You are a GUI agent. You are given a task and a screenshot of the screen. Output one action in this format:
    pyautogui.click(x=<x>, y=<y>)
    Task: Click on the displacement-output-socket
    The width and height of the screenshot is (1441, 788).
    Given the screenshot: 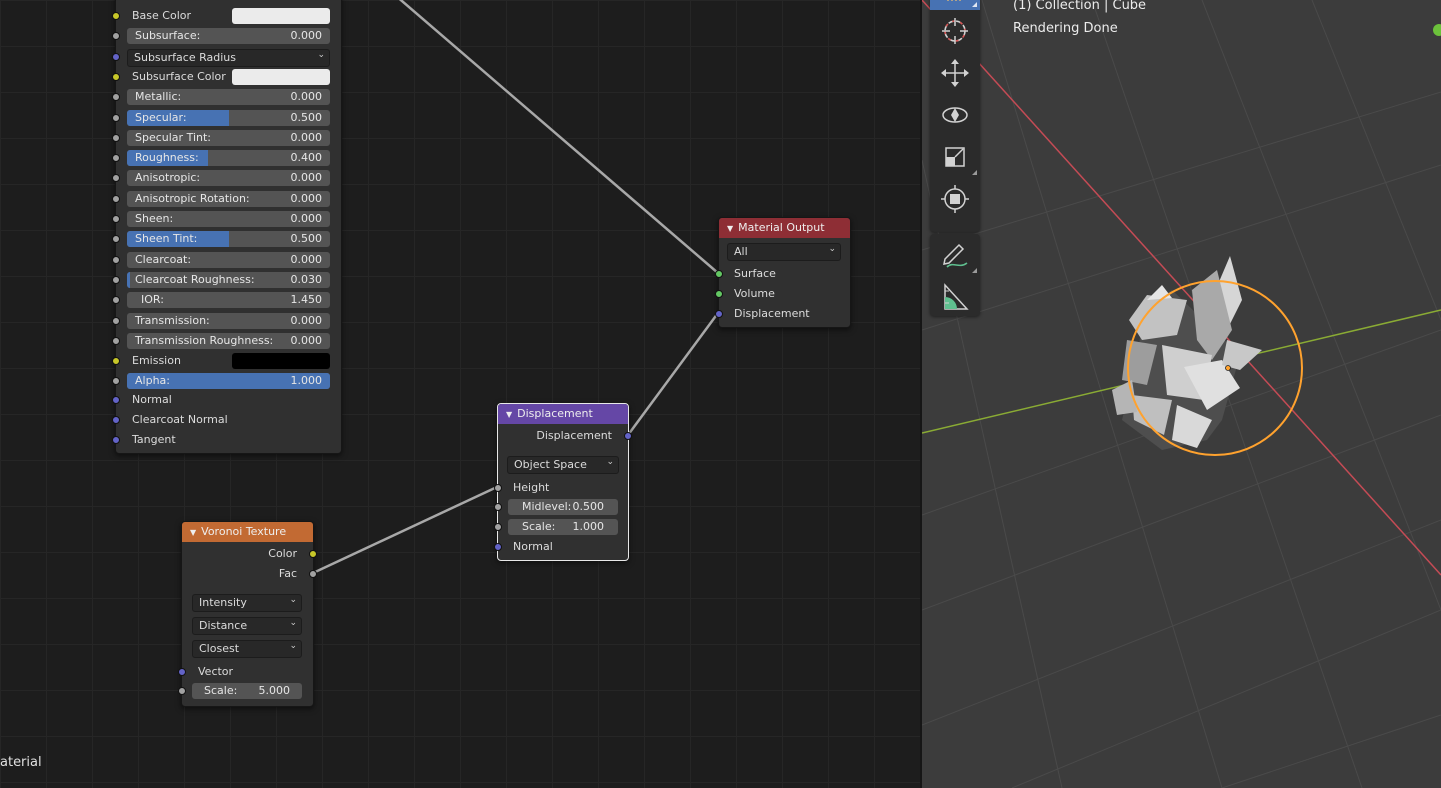 What is the action you would take?
    pyautogui.click(x=628, y=436)
    